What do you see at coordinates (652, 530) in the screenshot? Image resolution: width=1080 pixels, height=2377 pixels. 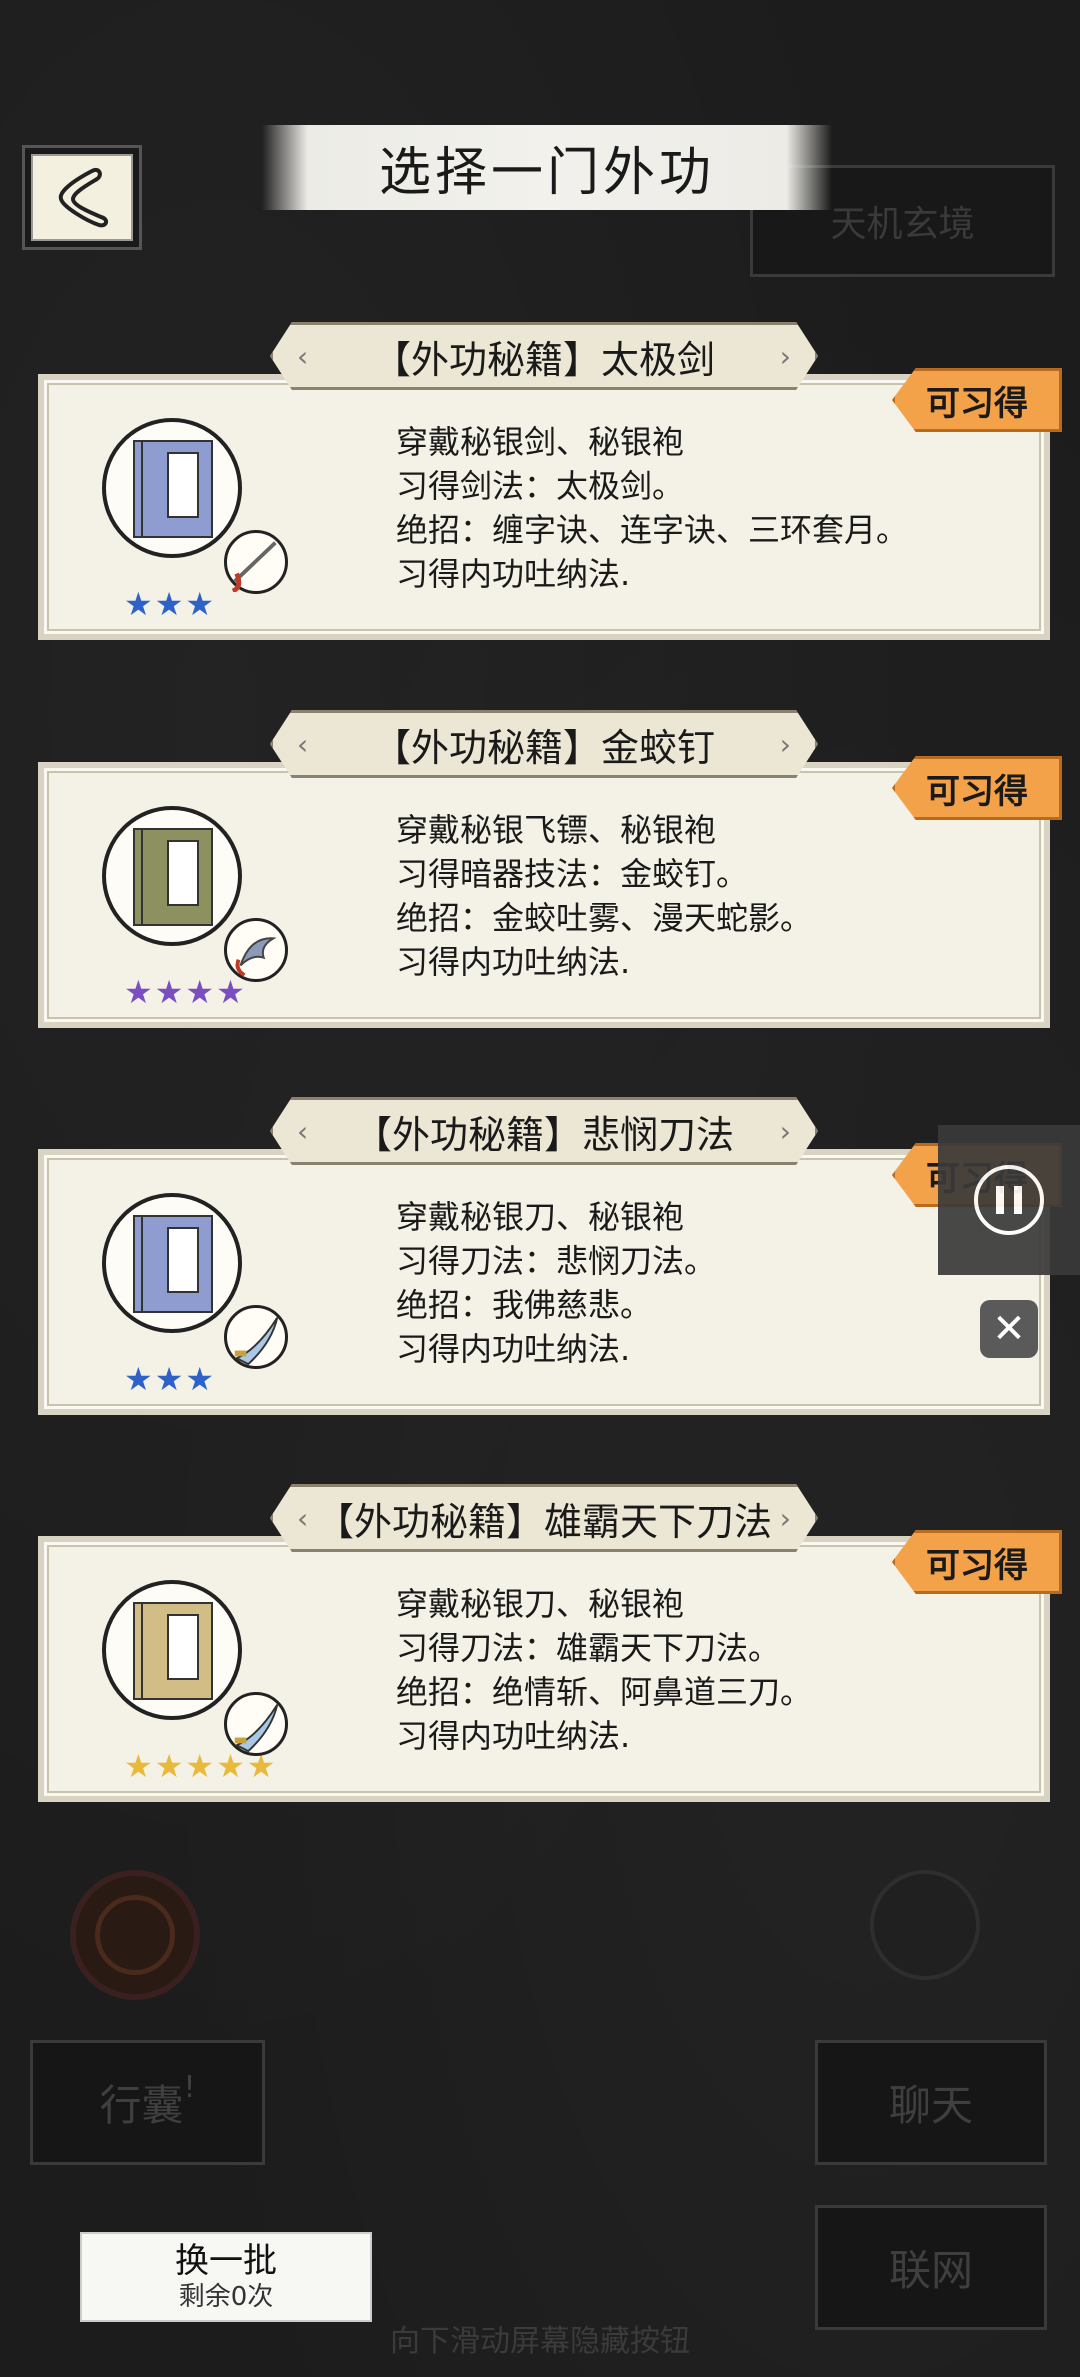 I see `description-line: 绝招：缠字诀、连字诀、三环套月。` at bounding box center [652, 530].